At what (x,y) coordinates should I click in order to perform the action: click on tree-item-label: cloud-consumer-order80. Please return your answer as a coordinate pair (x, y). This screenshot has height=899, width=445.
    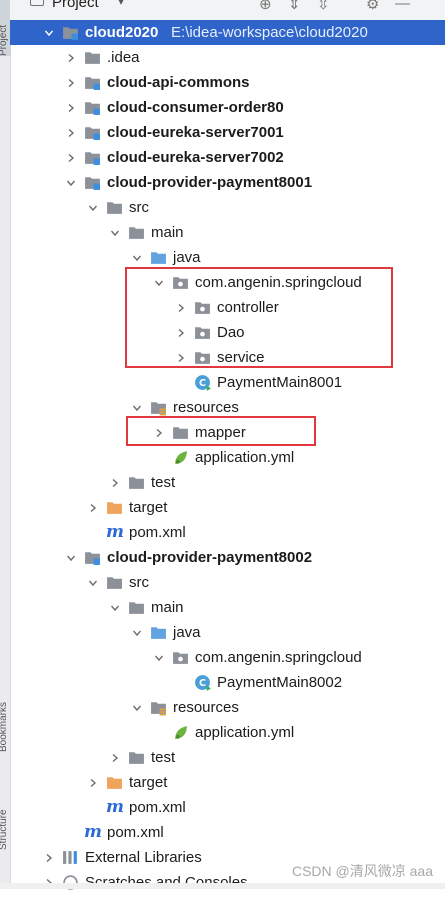
    Looking at the image, I should click on (195, 107).